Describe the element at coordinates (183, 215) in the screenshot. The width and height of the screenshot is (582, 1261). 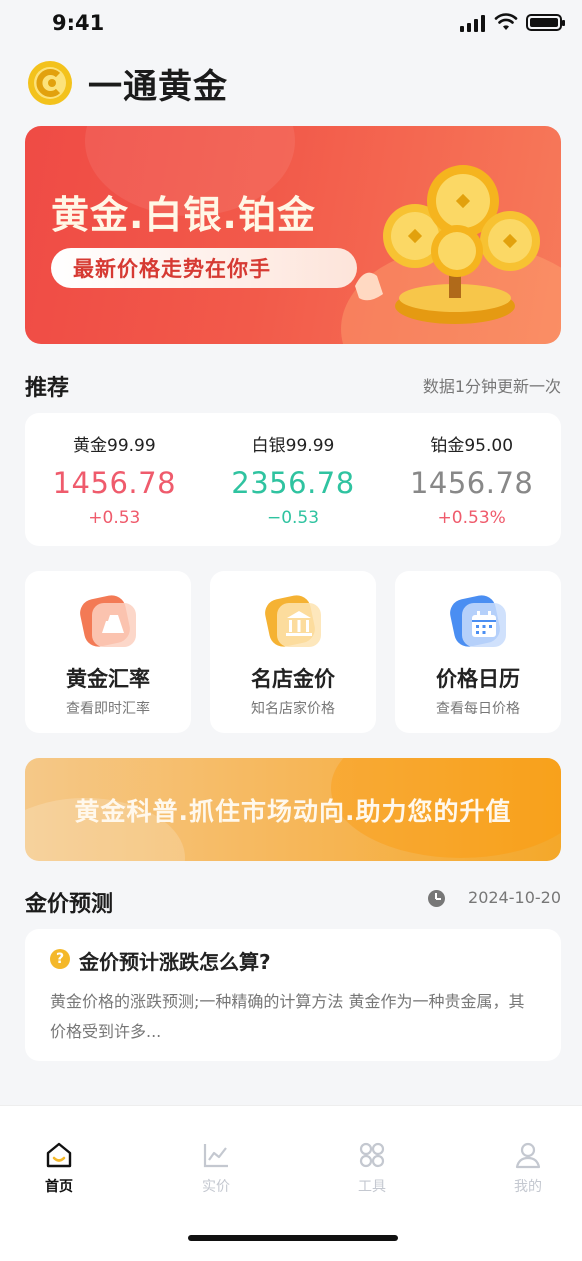
I see `banner-title: 黄金.白银.铂金` at that location.